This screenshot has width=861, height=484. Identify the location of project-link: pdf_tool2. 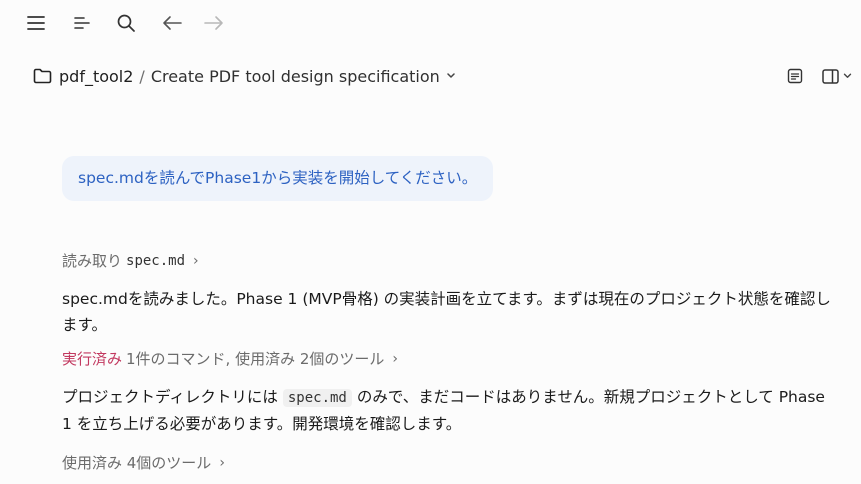
(96, 76).